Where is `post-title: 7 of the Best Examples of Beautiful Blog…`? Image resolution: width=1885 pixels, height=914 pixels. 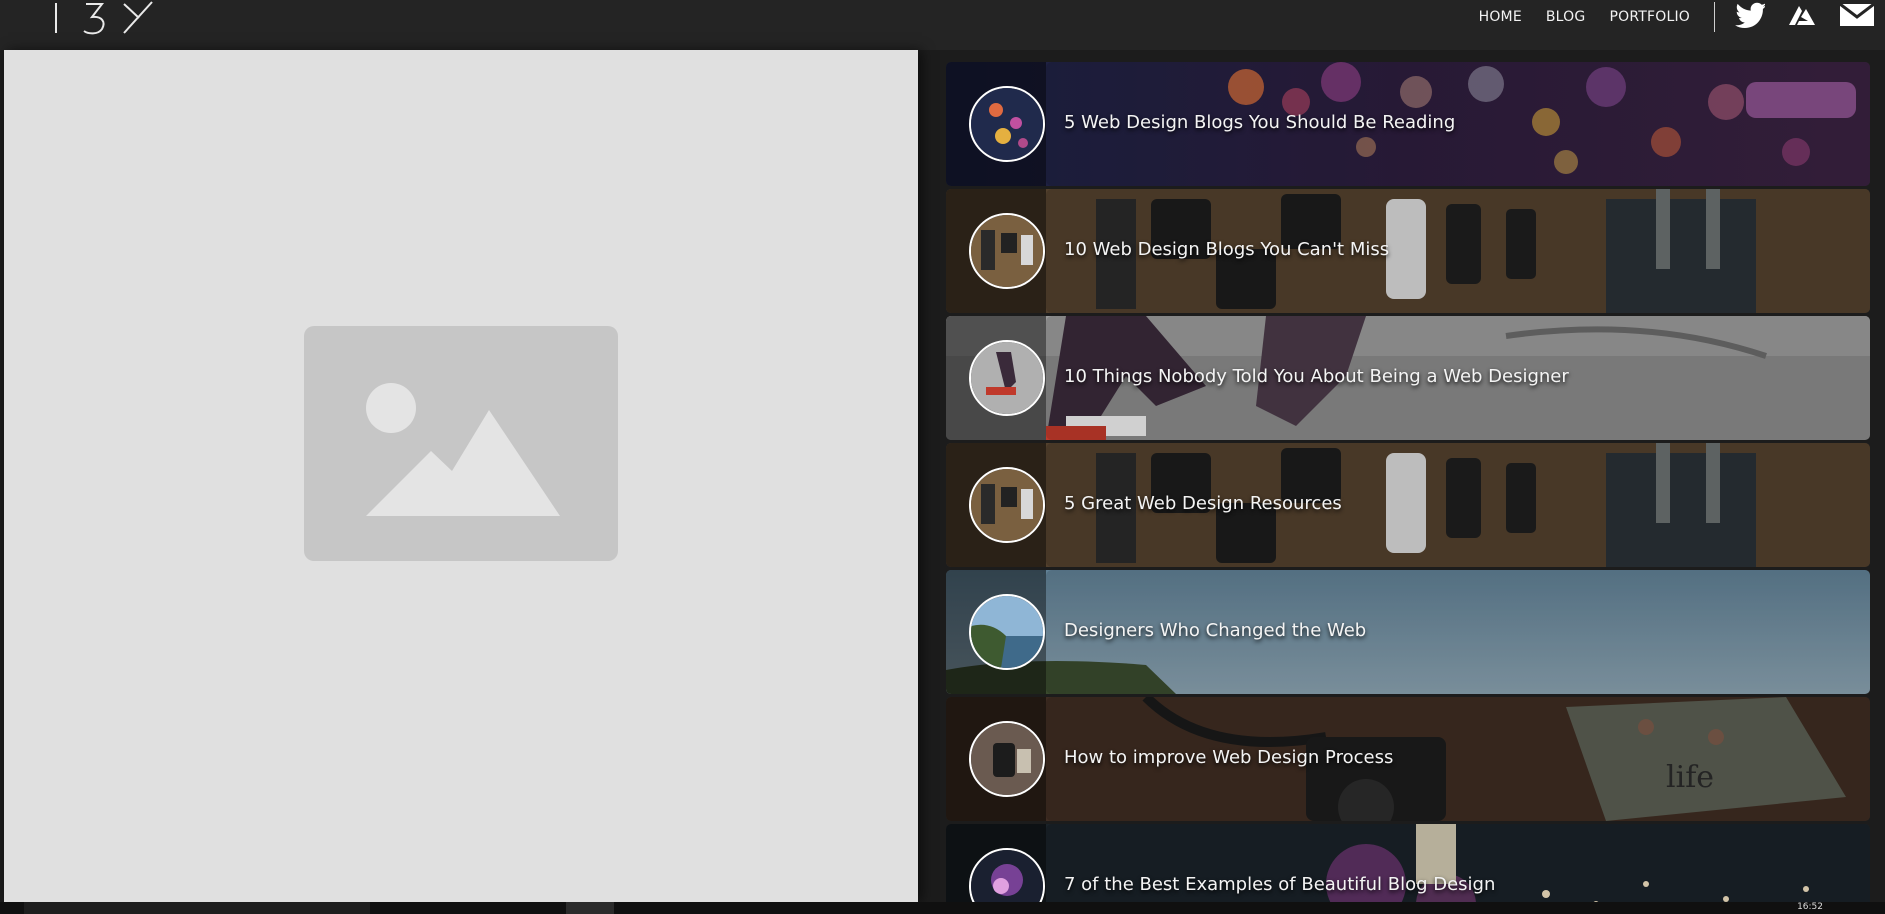
post-title: 7 of the Best Examples of Beautiful Blog… is located at coordinates (1279, 884).